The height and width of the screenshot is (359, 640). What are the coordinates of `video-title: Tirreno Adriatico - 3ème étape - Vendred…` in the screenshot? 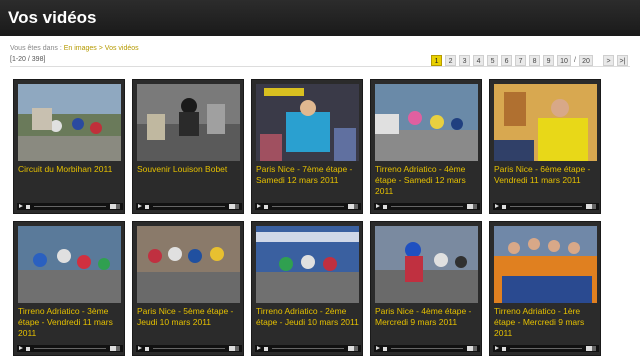 It's located at (70, 322).